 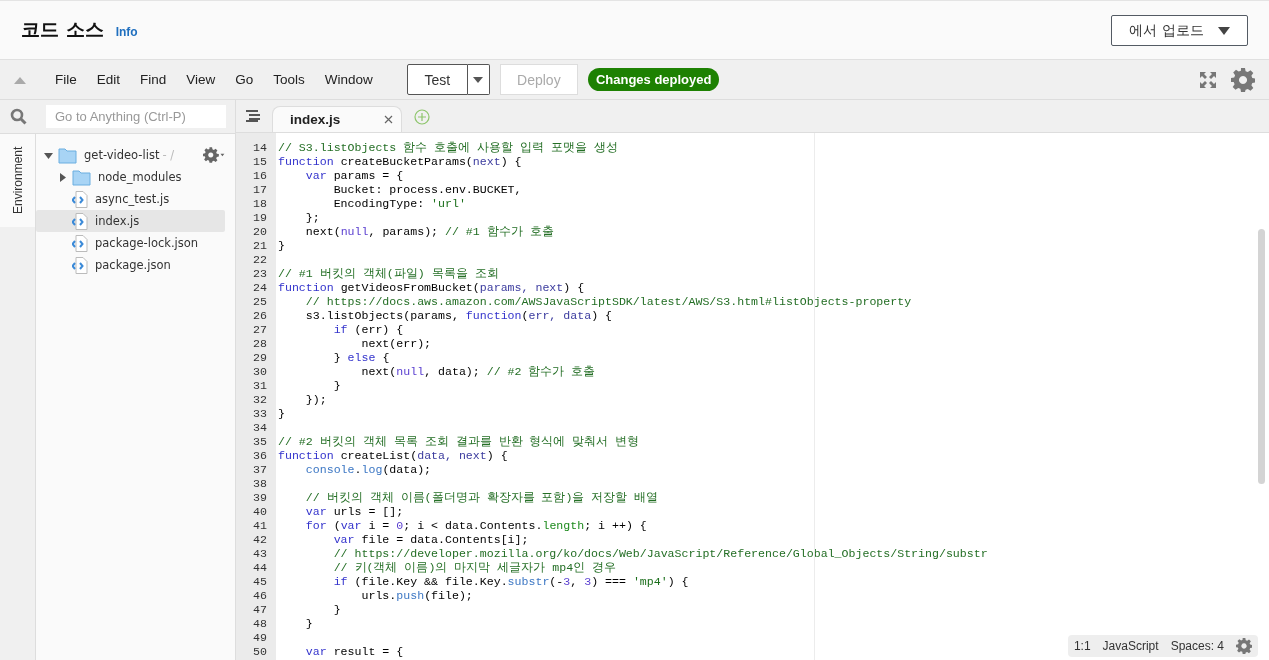 I want to click on line-number: 17, so click(x=259, y=190).